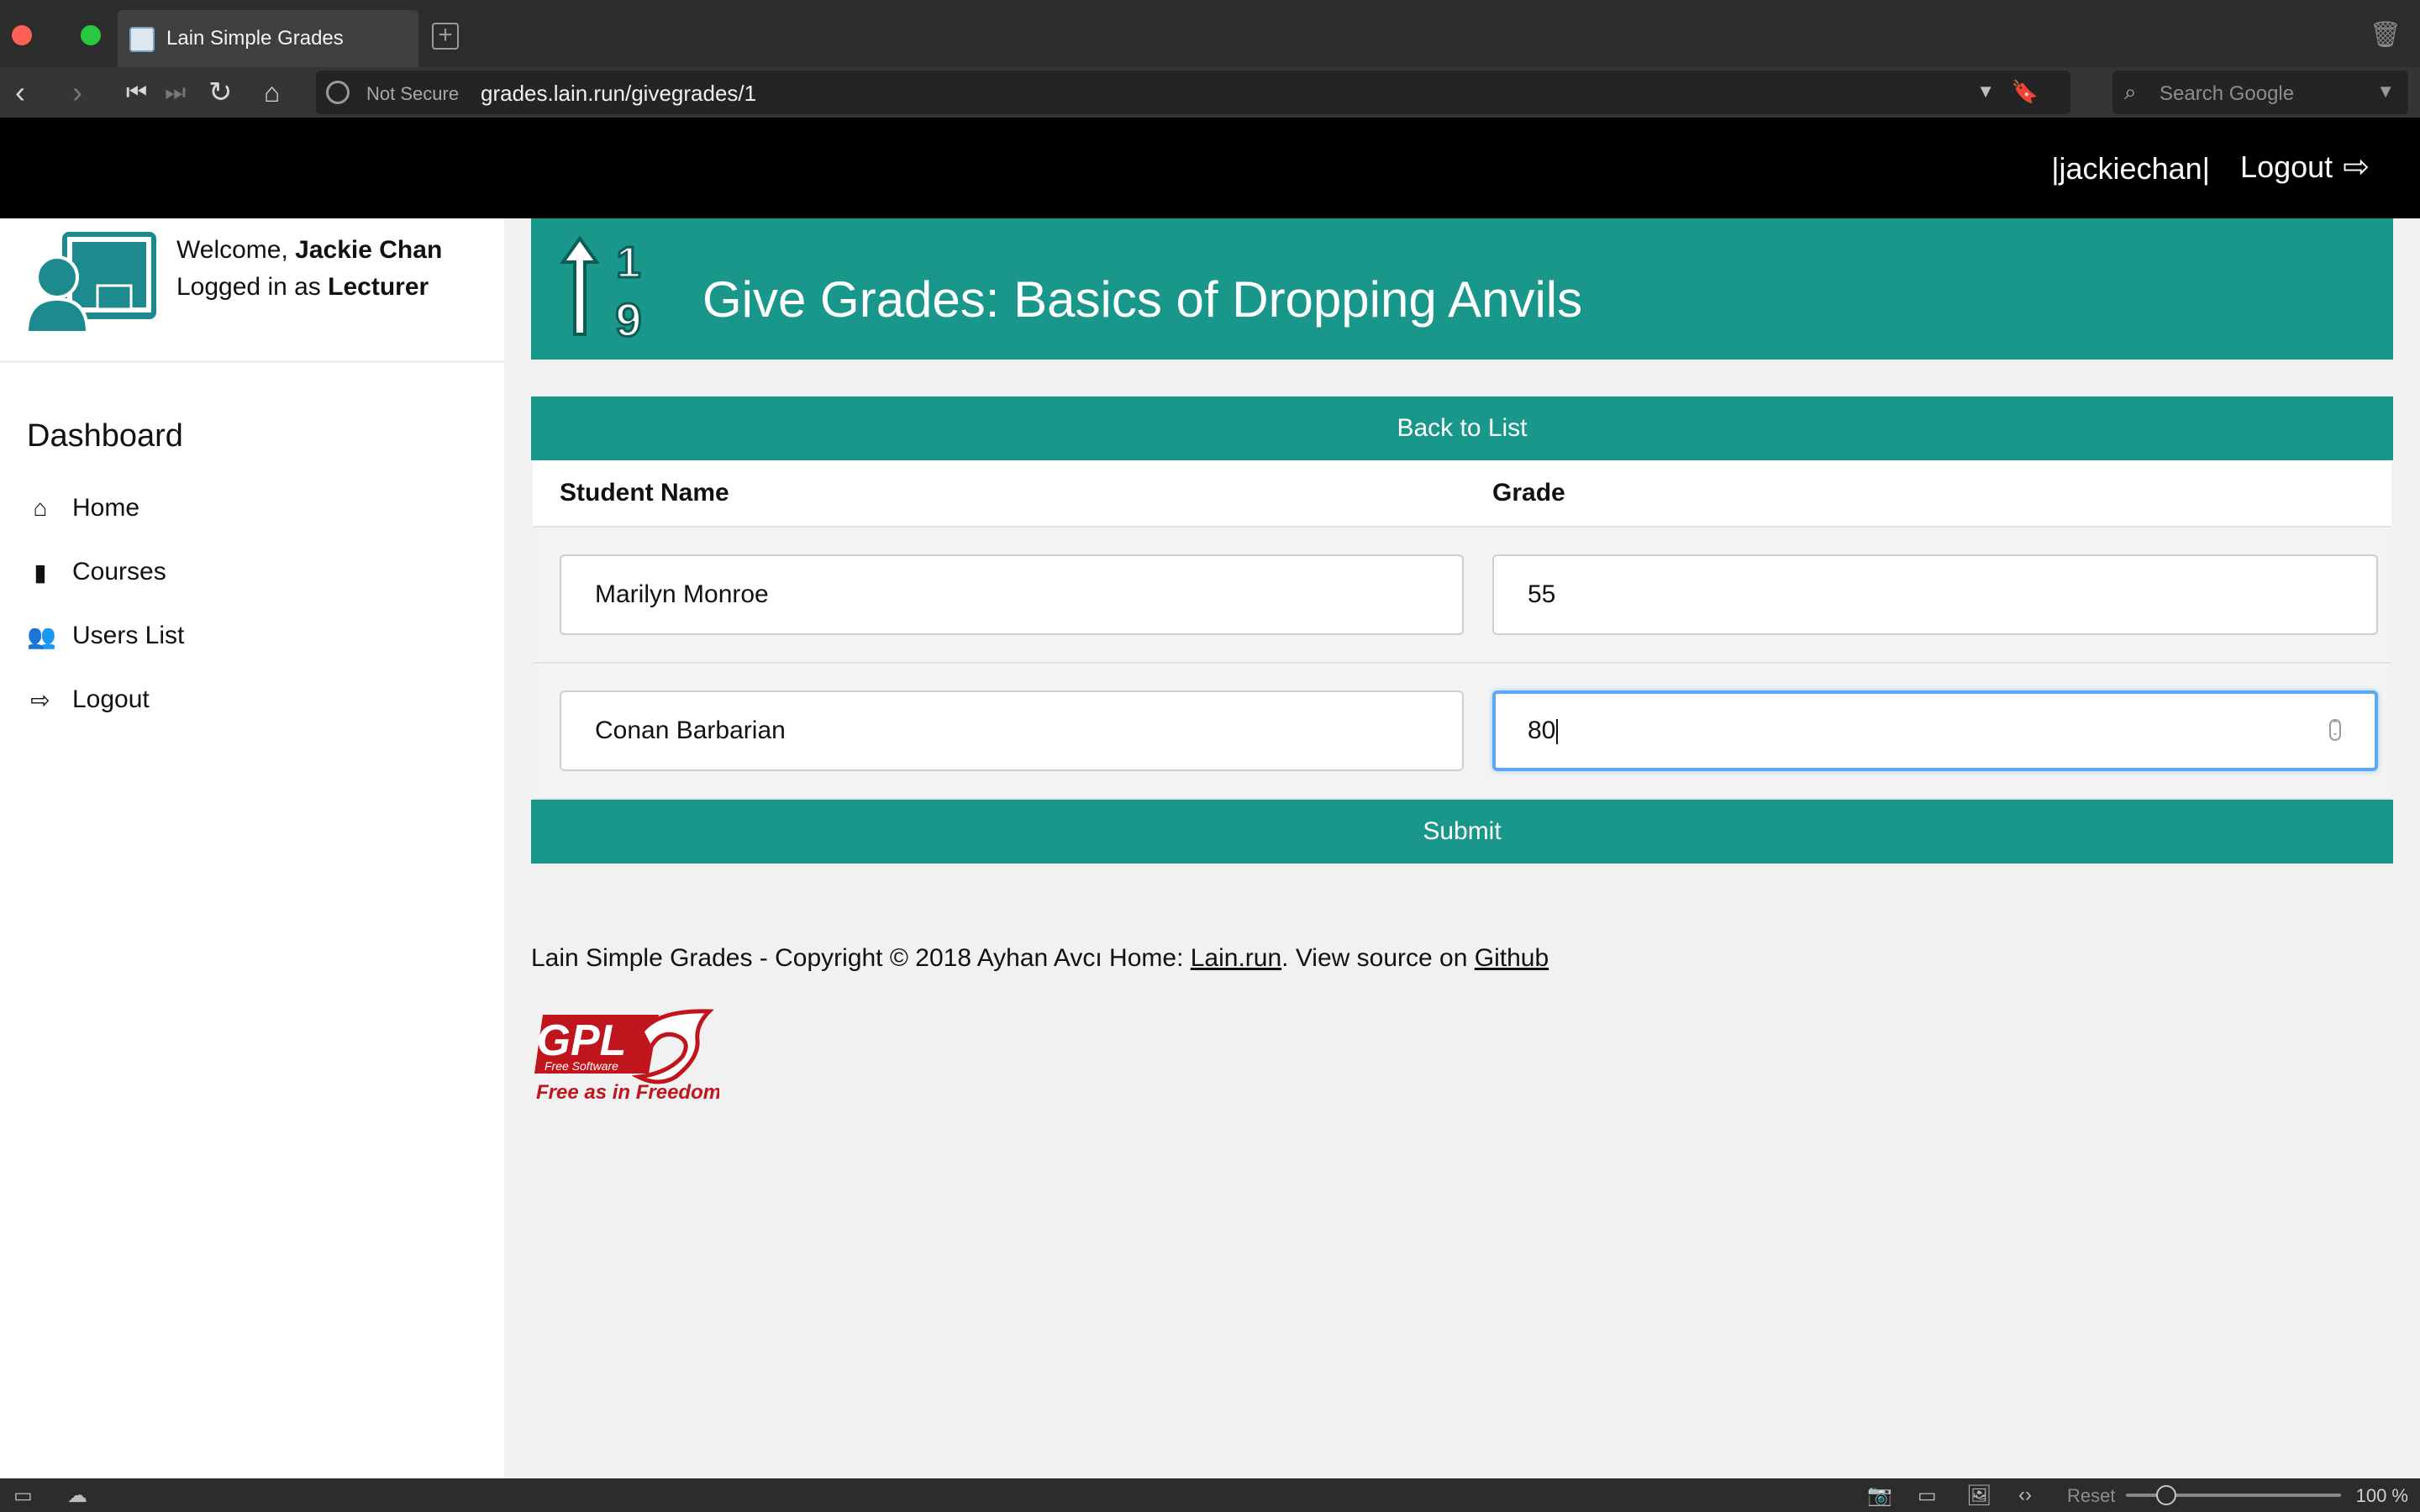  Describe the element at coordinates (446, 36) in the screenshot. I see `new-tab-button: +` at that location.